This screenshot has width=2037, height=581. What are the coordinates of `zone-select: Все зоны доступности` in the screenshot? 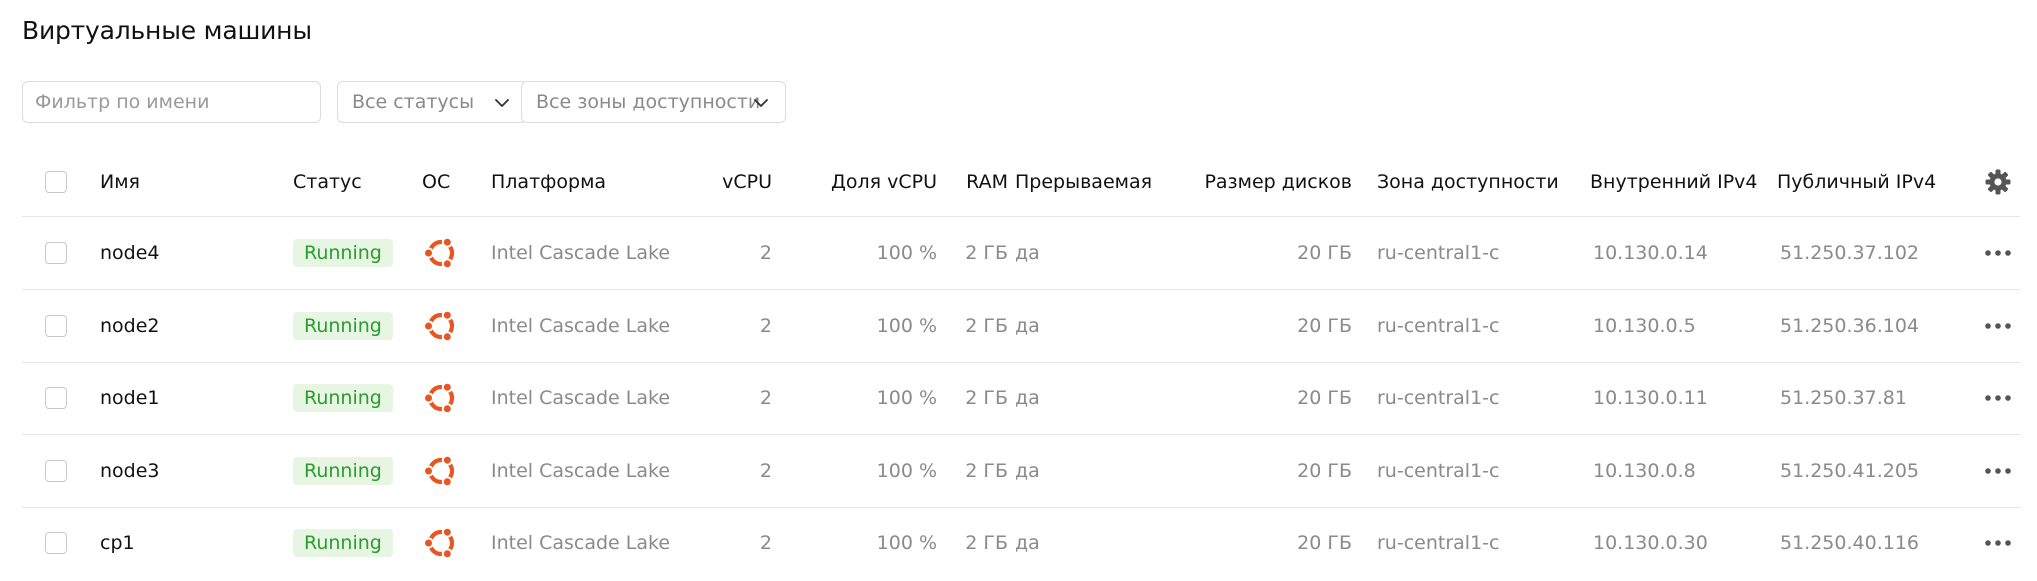 It's located at (653, 102).